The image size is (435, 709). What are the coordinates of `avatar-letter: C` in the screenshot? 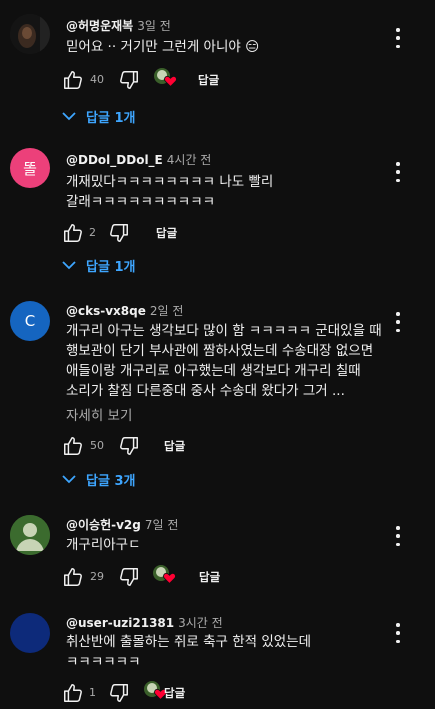 It's located at (30, 321).